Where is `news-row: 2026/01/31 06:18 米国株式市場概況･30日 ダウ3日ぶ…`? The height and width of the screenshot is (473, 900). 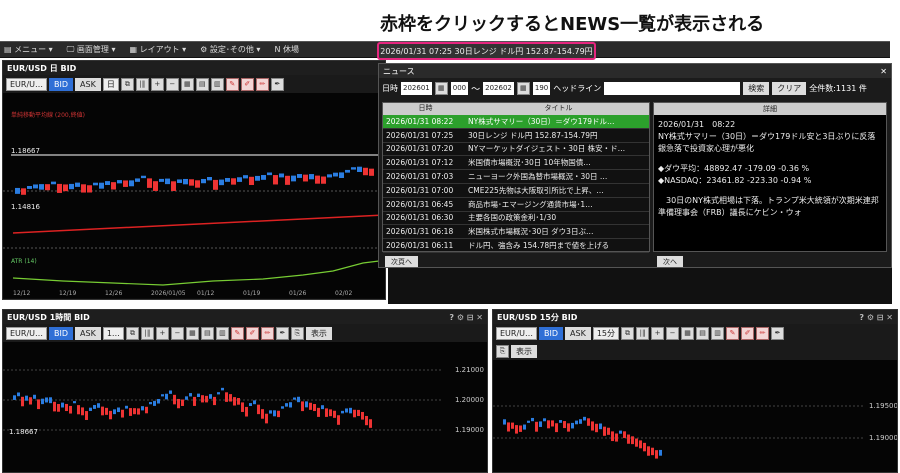
news-row: 2026/01/31 06:18 米国株式市場概況･30日 ダウ3日ぶ… is located at coordinates (516, 232).